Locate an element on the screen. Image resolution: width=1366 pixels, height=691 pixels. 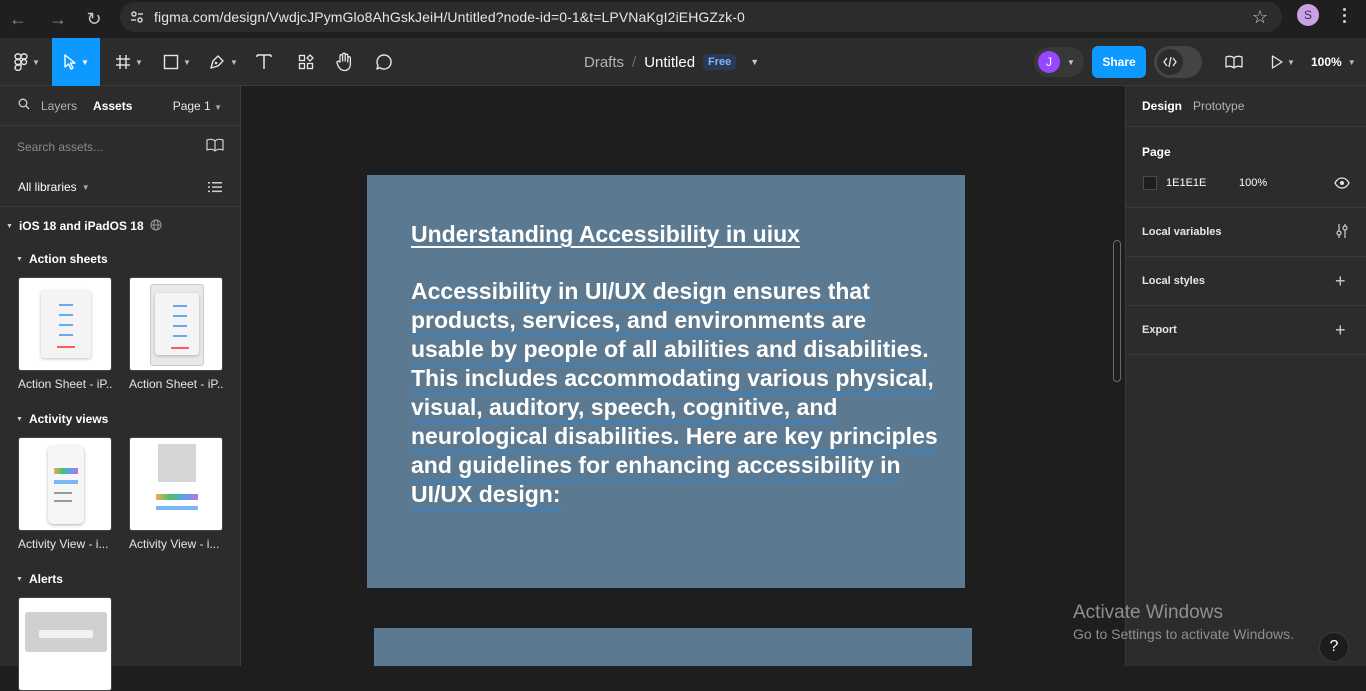
multiplayer-avatars: J ▼ is located at coordinates (1059, 62).